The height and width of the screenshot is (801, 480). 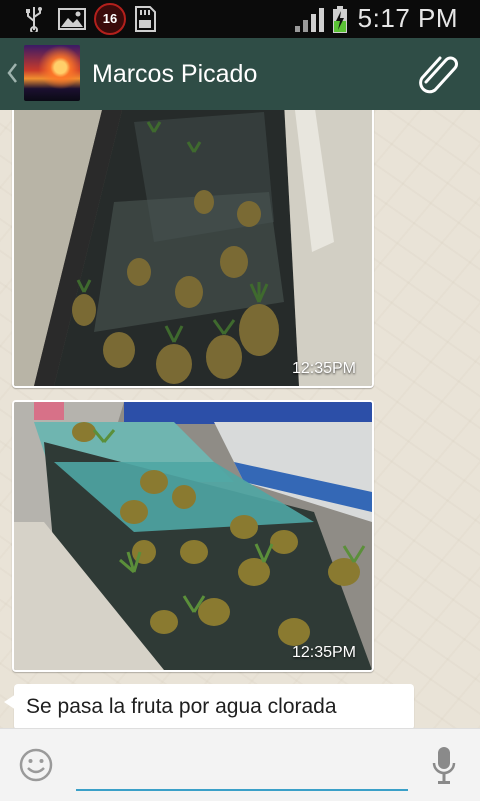 I want to click on clock: 5:17 PM, so click(x=407, y=18).